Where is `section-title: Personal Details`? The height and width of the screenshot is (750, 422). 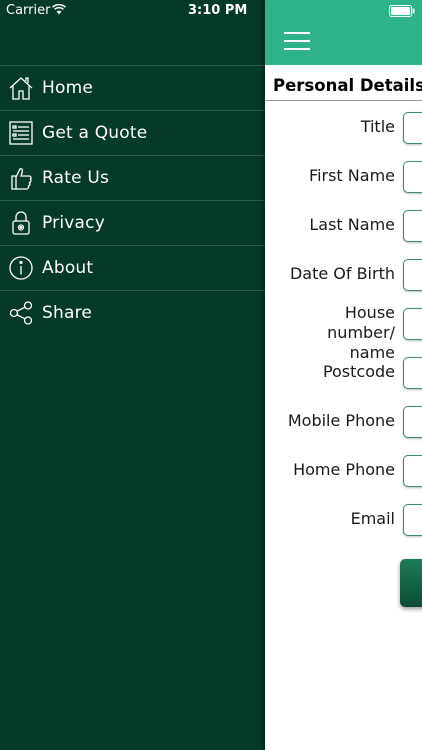 section-title: Personal Details is located at coordinates (347, 85).